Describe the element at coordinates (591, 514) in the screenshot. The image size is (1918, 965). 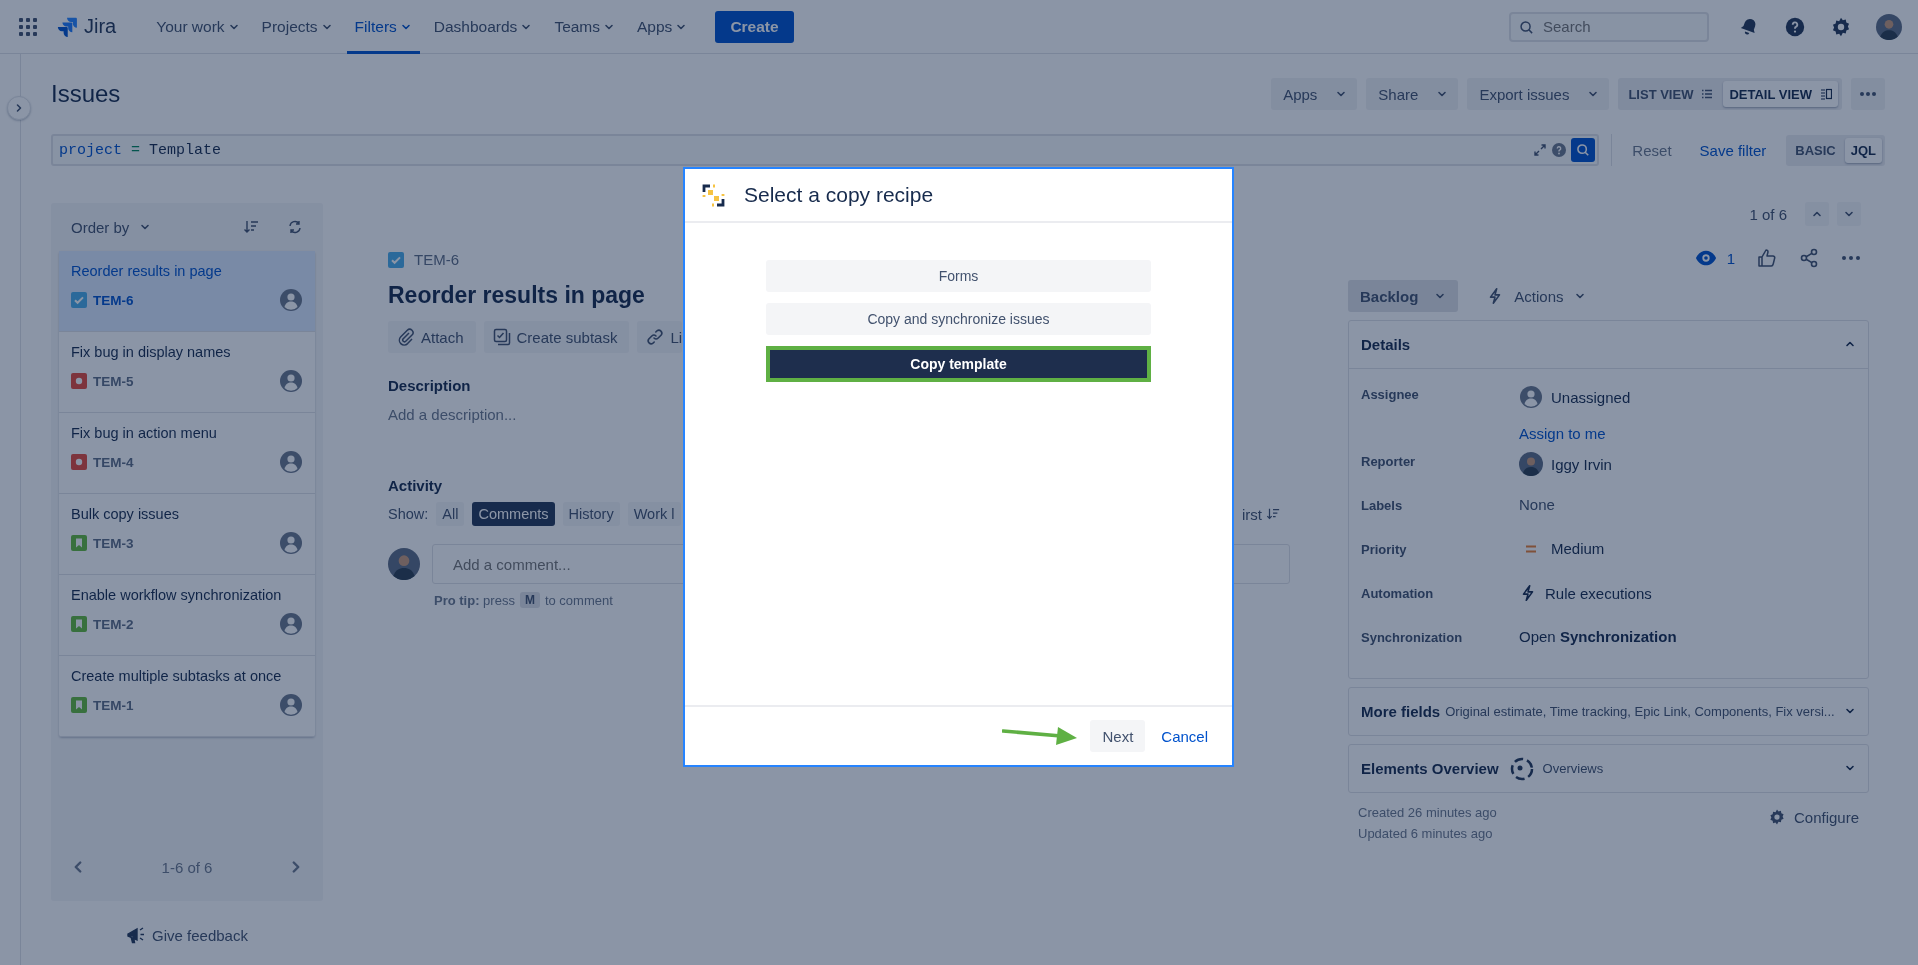
I see `activity-filter: History` at that location.